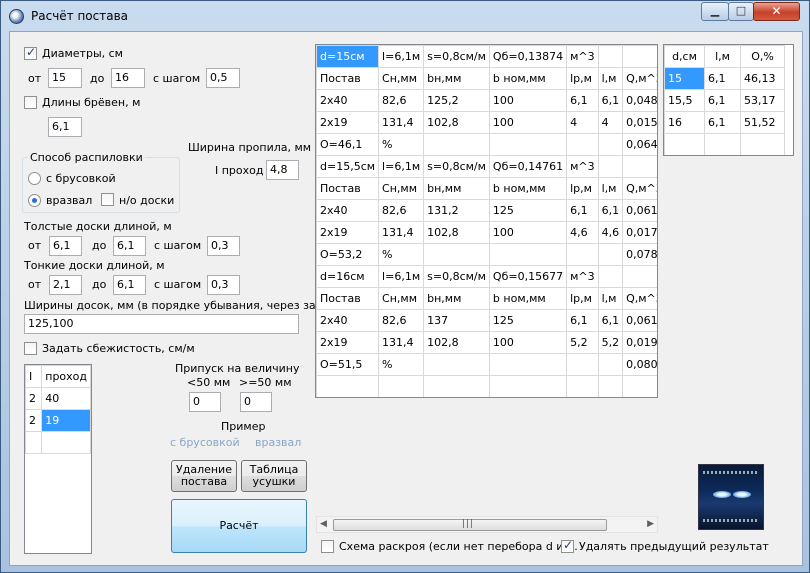 The height and width of the screenshot is (573, 810). I want to click on results-cell: 82,6, so click(401, 210).